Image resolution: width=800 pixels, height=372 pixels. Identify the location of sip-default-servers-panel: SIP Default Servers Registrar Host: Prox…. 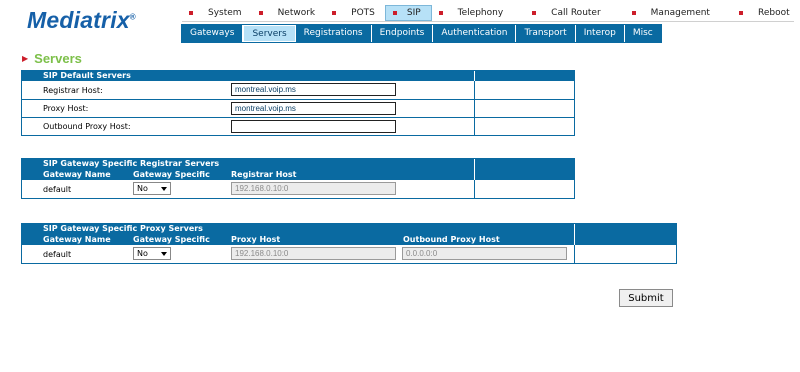
(298, 103).